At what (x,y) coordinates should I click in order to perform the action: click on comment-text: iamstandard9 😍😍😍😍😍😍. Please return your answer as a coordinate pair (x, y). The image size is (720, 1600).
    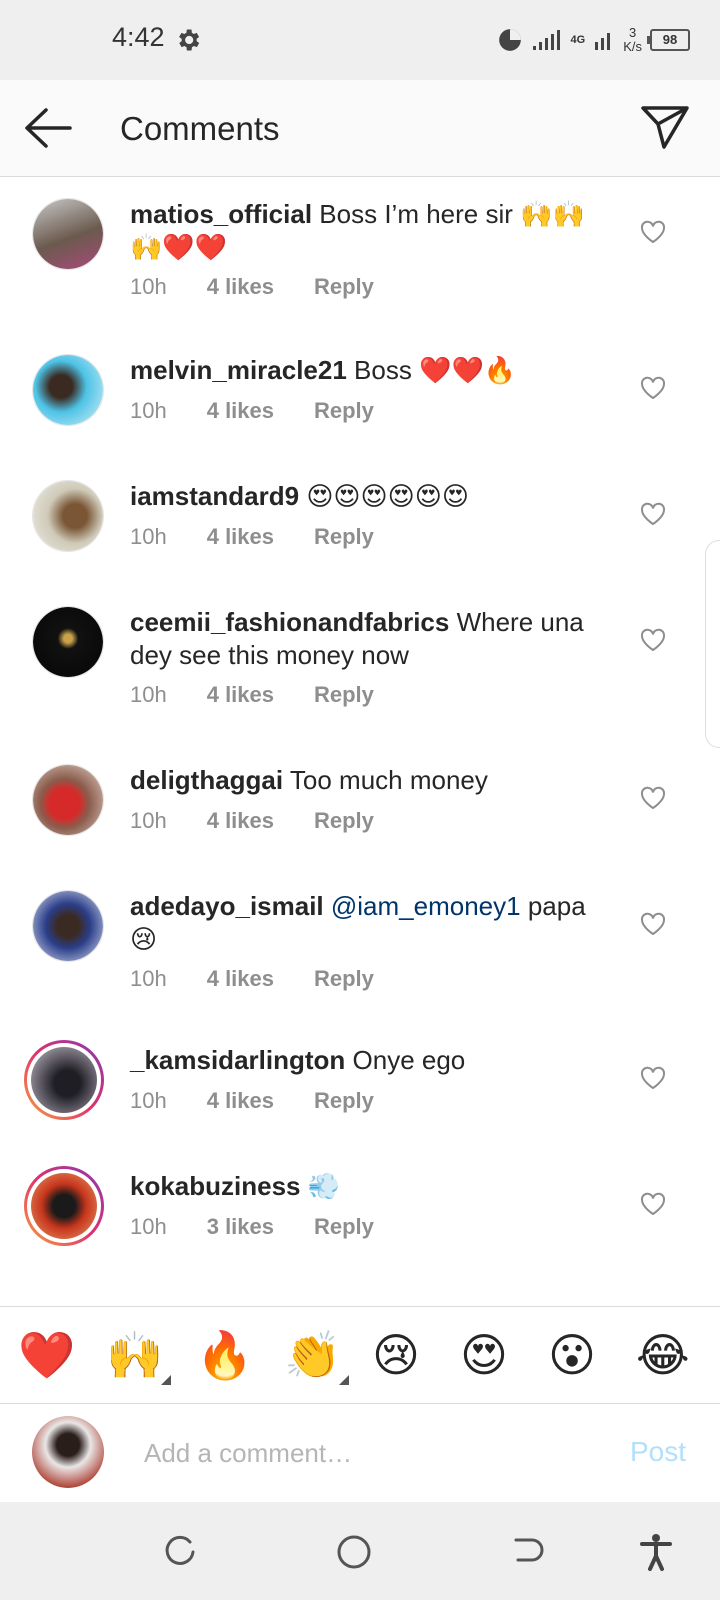
    Looking at the image, I should click on (370, 496).